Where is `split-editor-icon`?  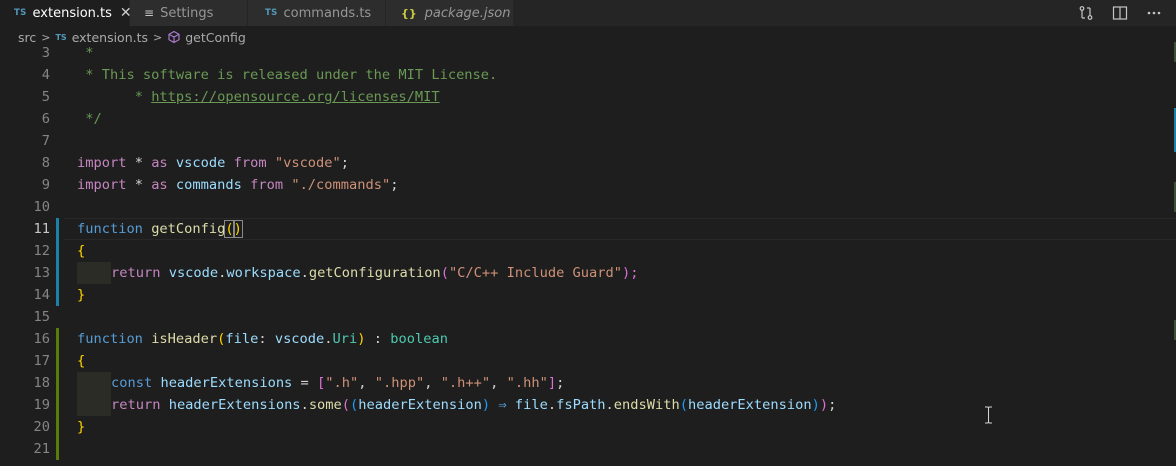
split-editor-icon is located at coordinates (1120, 13).